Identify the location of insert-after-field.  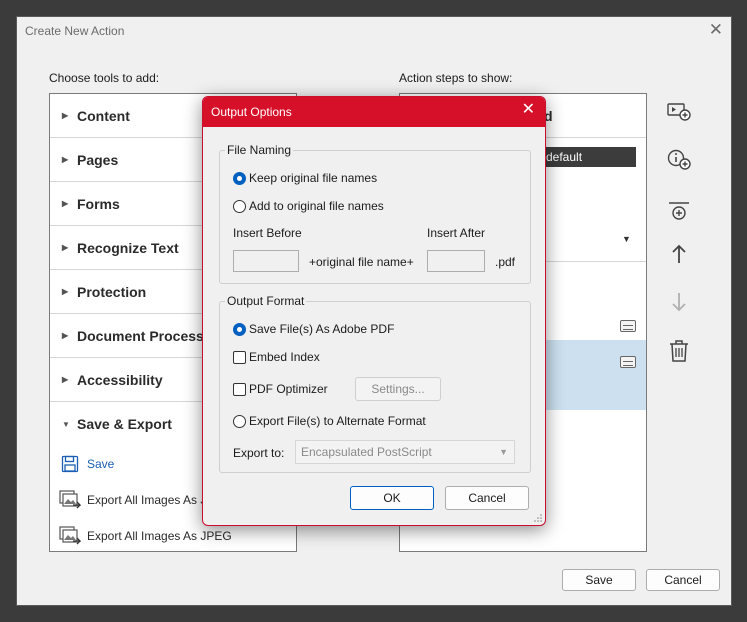
(456, 261).